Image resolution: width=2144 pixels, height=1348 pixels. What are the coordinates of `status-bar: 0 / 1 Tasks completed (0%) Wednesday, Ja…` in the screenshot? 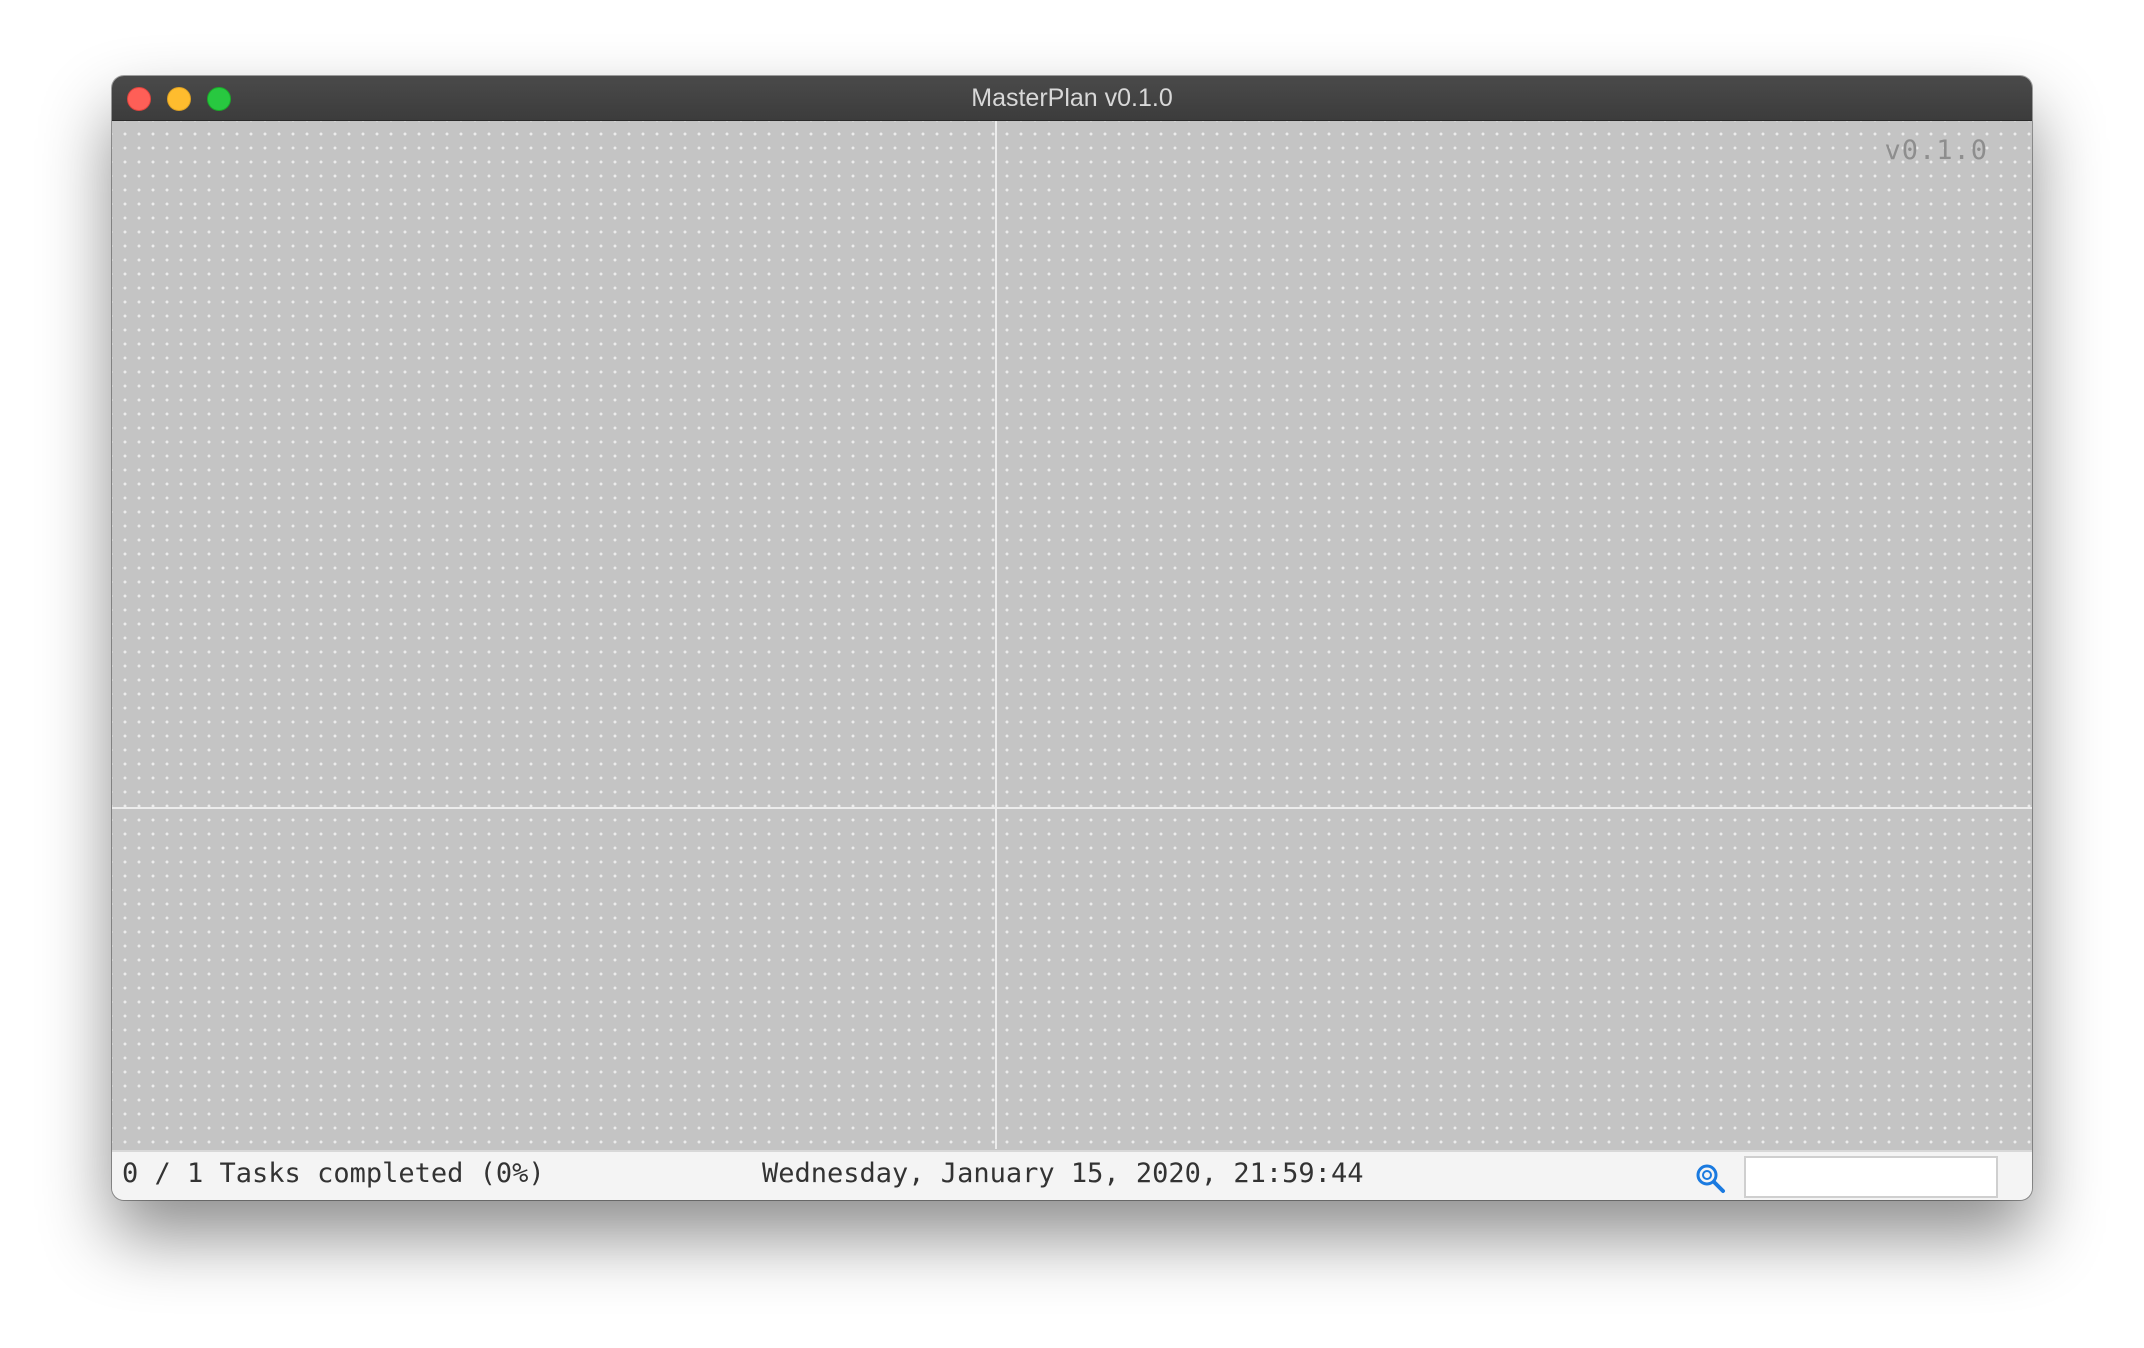 It's located at (1072, 1175).